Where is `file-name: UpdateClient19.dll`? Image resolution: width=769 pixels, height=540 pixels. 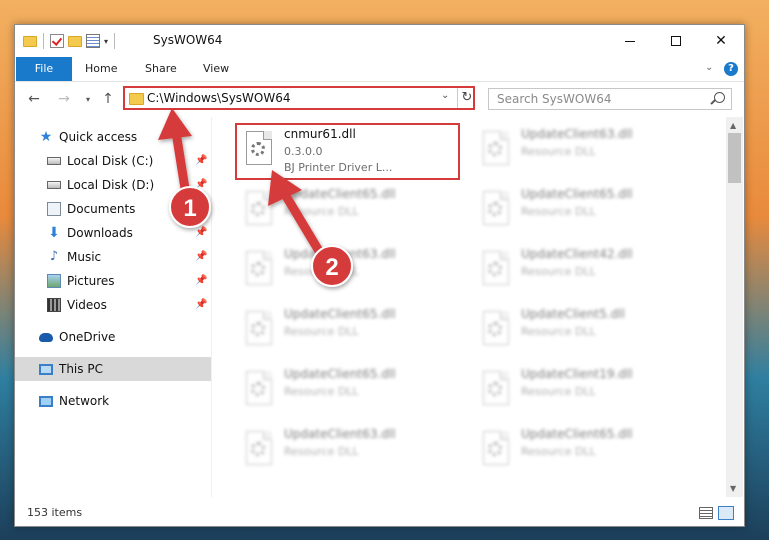
file-name: UpdateClient19.dll is located at coordinates (577, 374).